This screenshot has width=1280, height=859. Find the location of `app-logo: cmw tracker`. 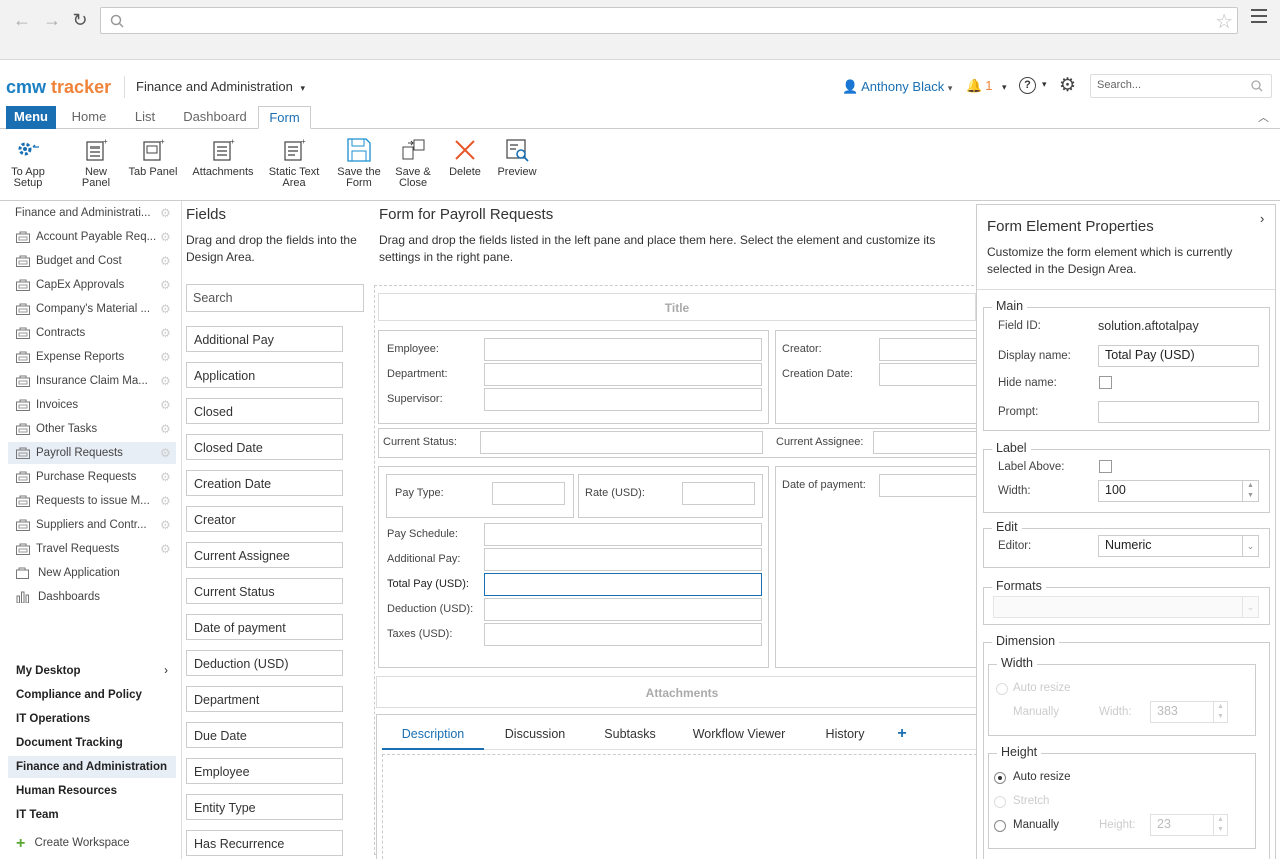

app-logo: cmw tracker is located at coordinates (58, 87).